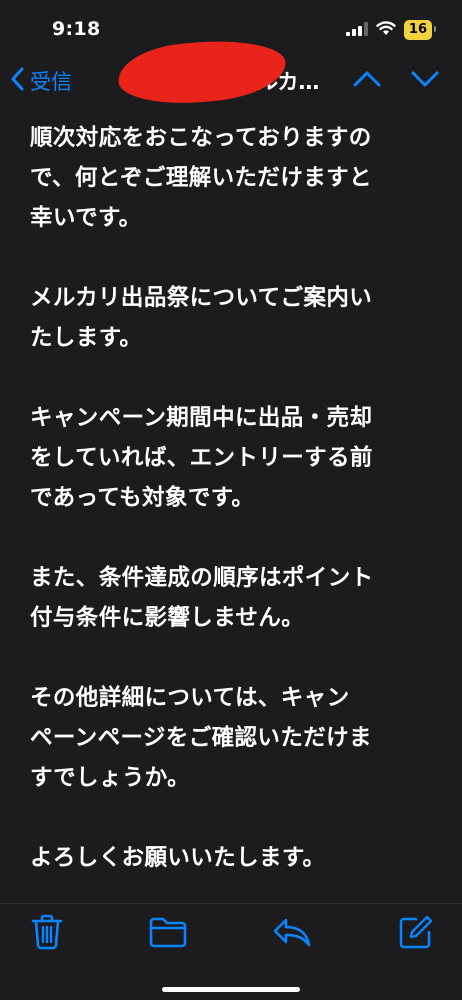  What do you see at coordinates (356, 30) in the screenshot?
I see `signal-icon` at bounding box center [356, 30].